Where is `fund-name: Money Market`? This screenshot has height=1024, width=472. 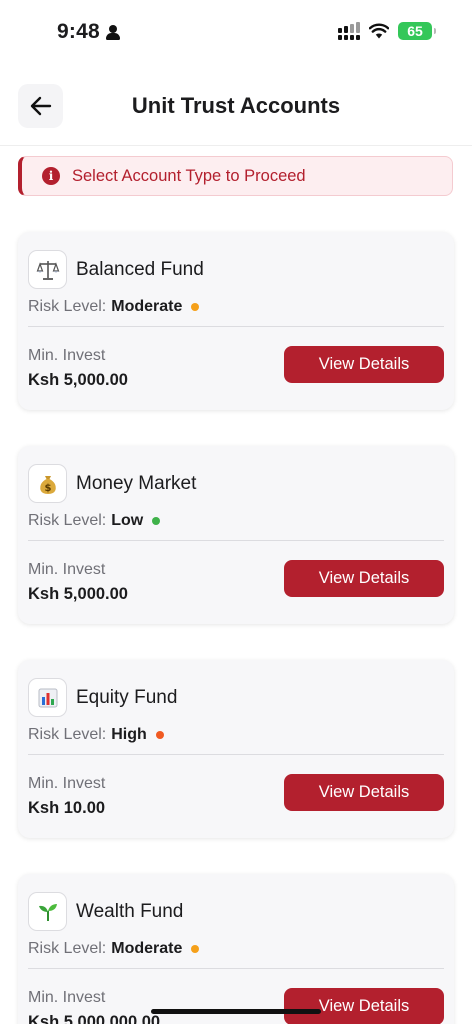
fund-name: Money Market is located at coordinates (136, 483).